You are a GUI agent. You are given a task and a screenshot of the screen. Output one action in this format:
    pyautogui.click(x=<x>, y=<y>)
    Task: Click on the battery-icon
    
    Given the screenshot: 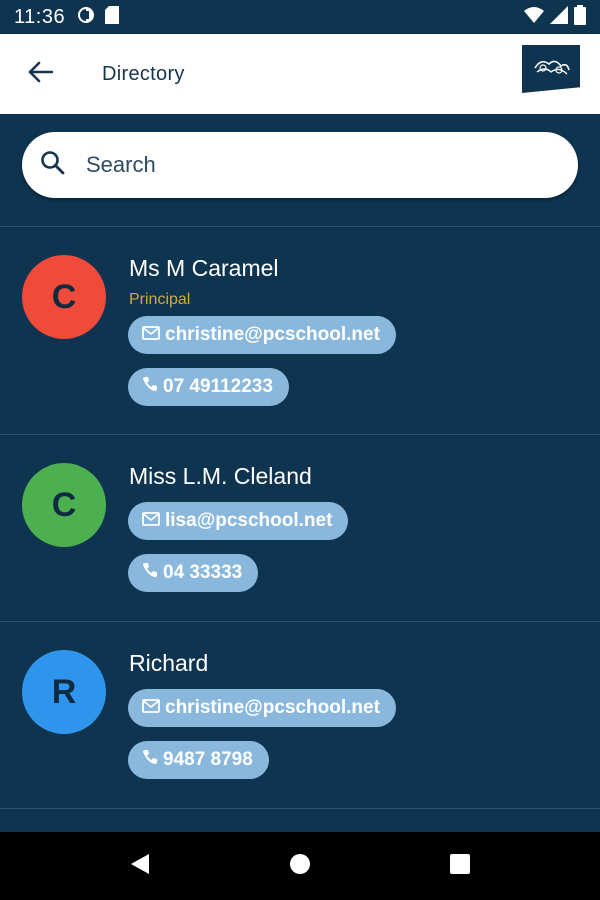 What is the action you would take?
    pyautogui.click(x=580, y=17)
    